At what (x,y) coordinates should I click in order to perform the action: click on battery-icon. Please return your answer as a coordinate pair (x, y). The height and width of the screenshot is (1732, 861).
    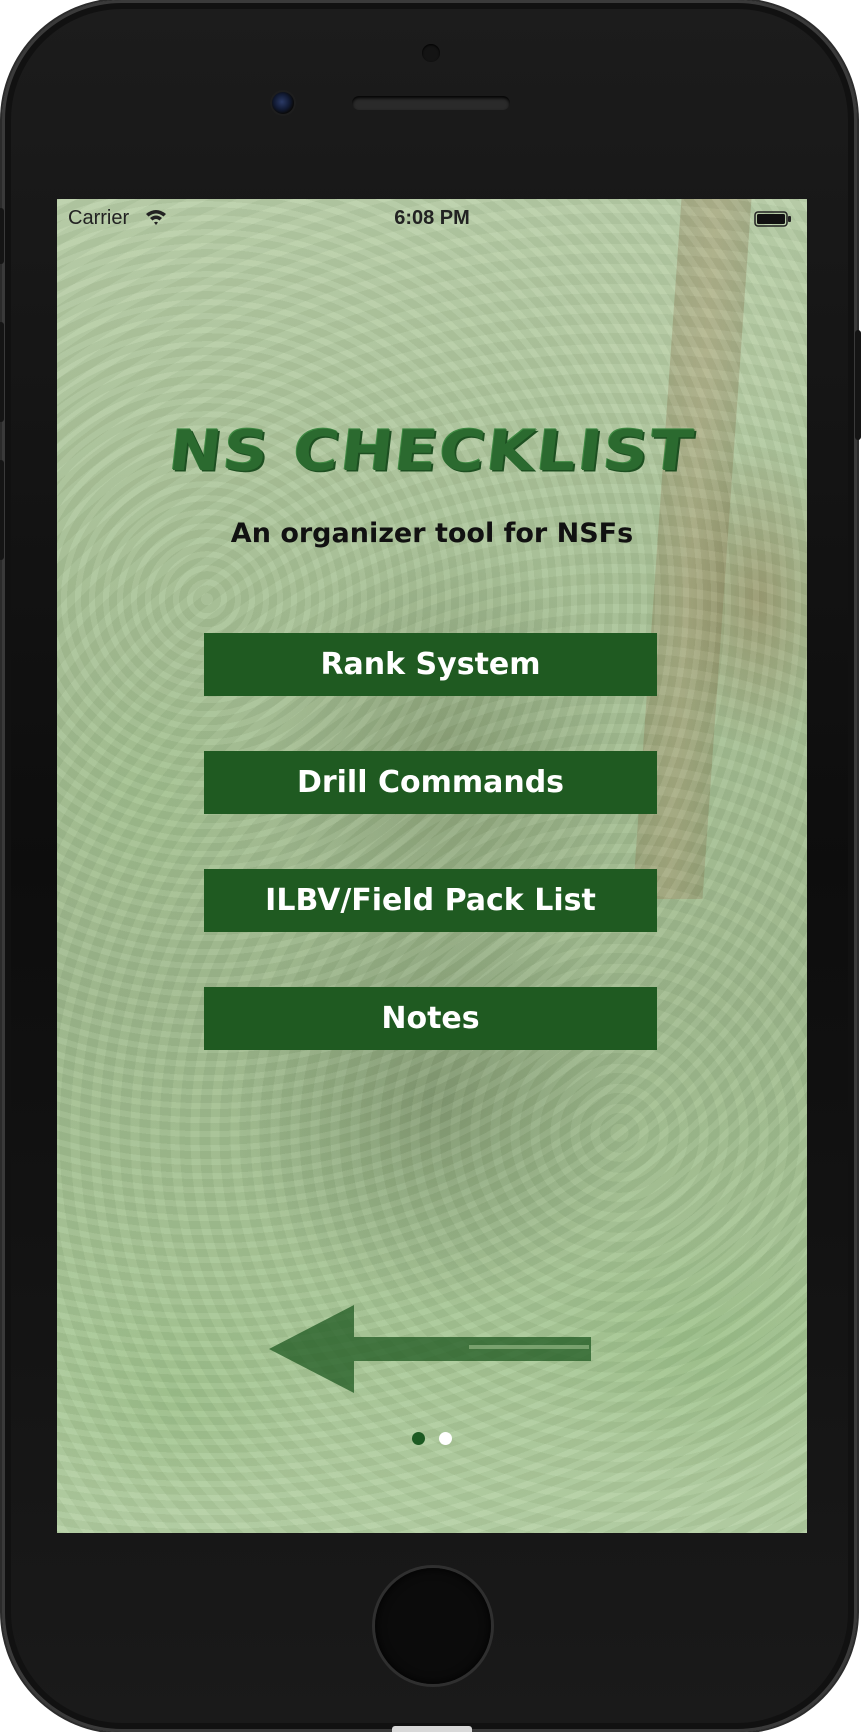
    Looking at the image, I should click on (772, 219).